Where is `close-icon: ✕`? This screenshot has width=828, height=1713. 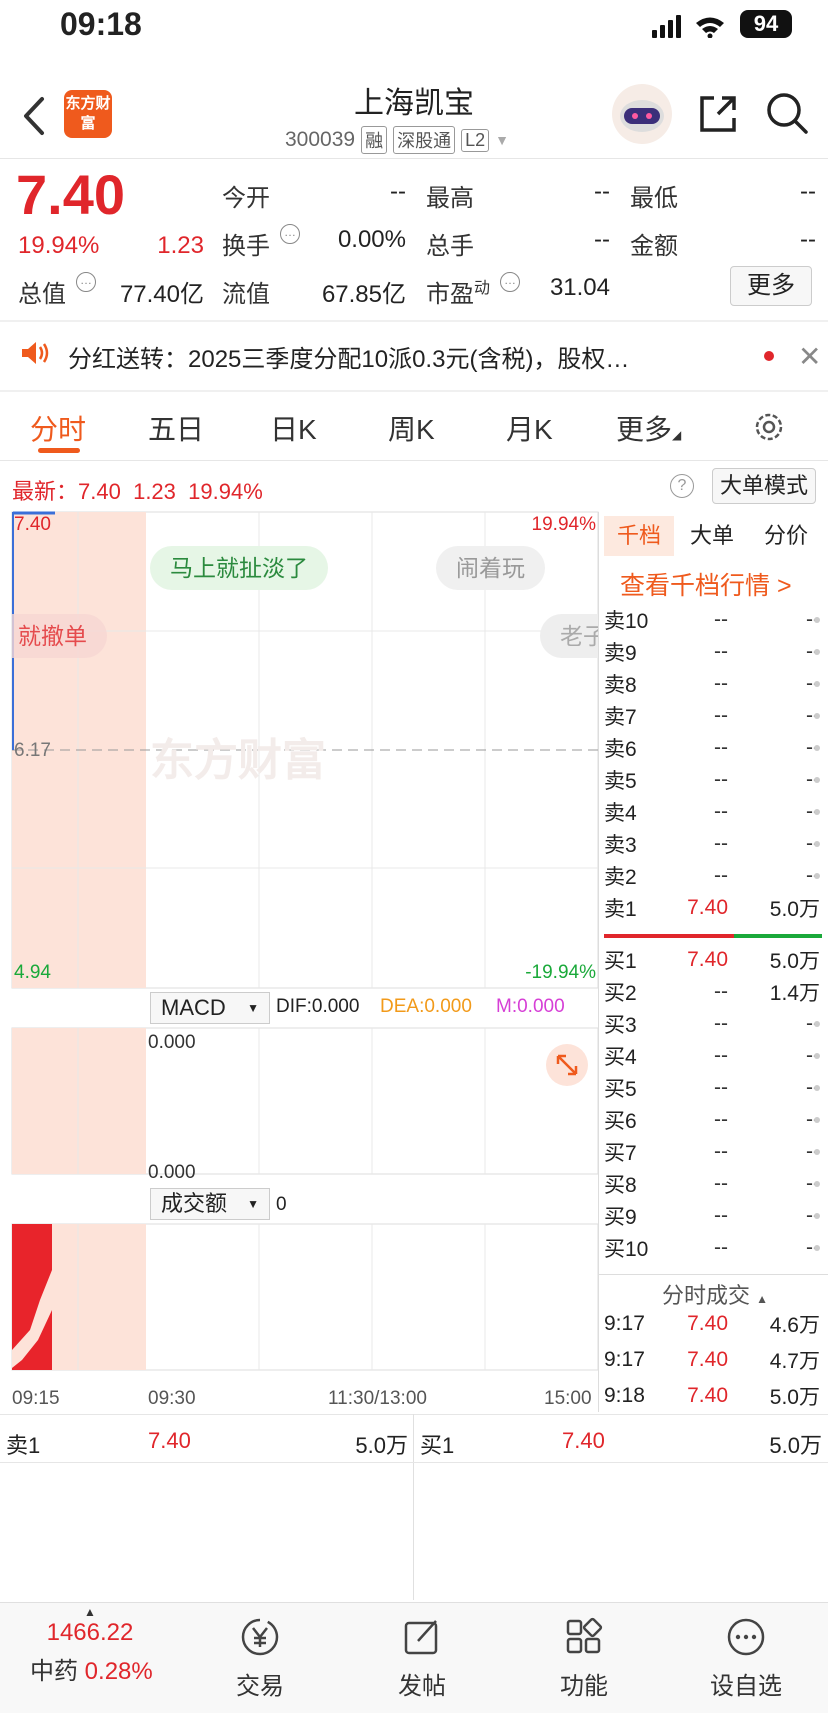 close-icon: ✕ is located at coordinates (809, 356).